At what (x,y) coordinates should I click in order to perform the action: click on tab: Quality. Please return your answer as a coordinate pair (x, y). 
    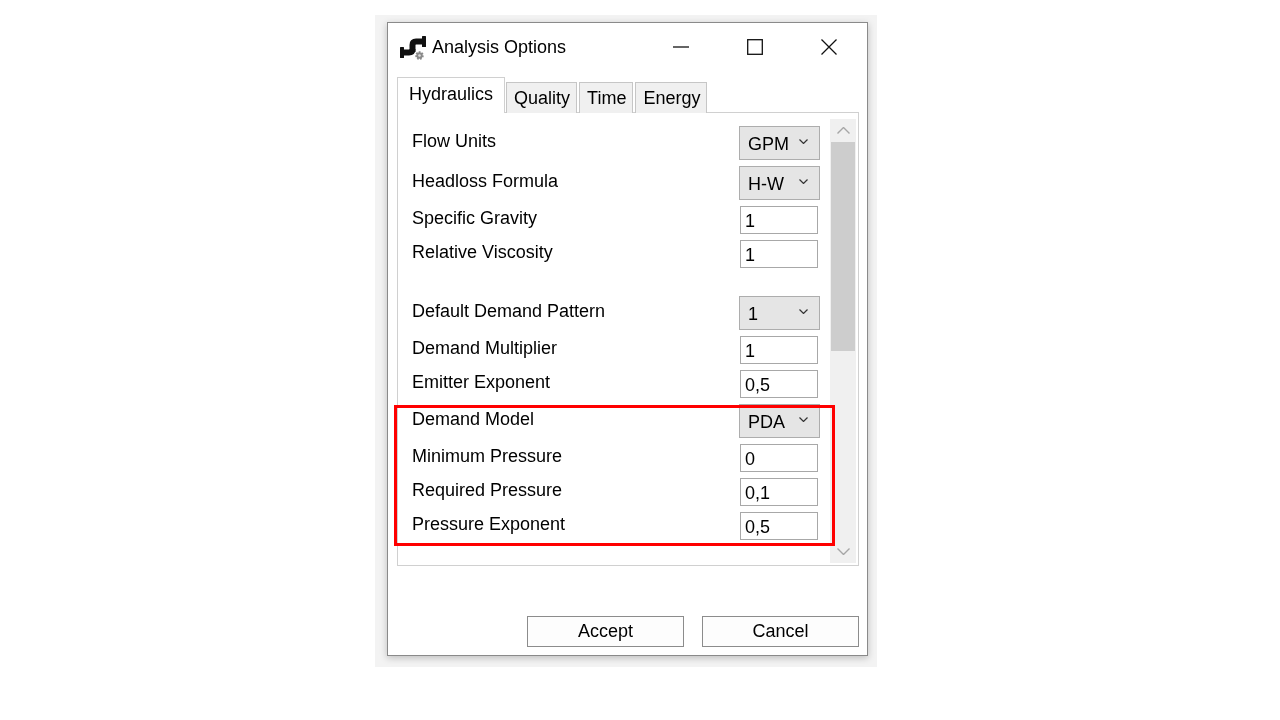
    Looking at the image, I should click on (542, 97).